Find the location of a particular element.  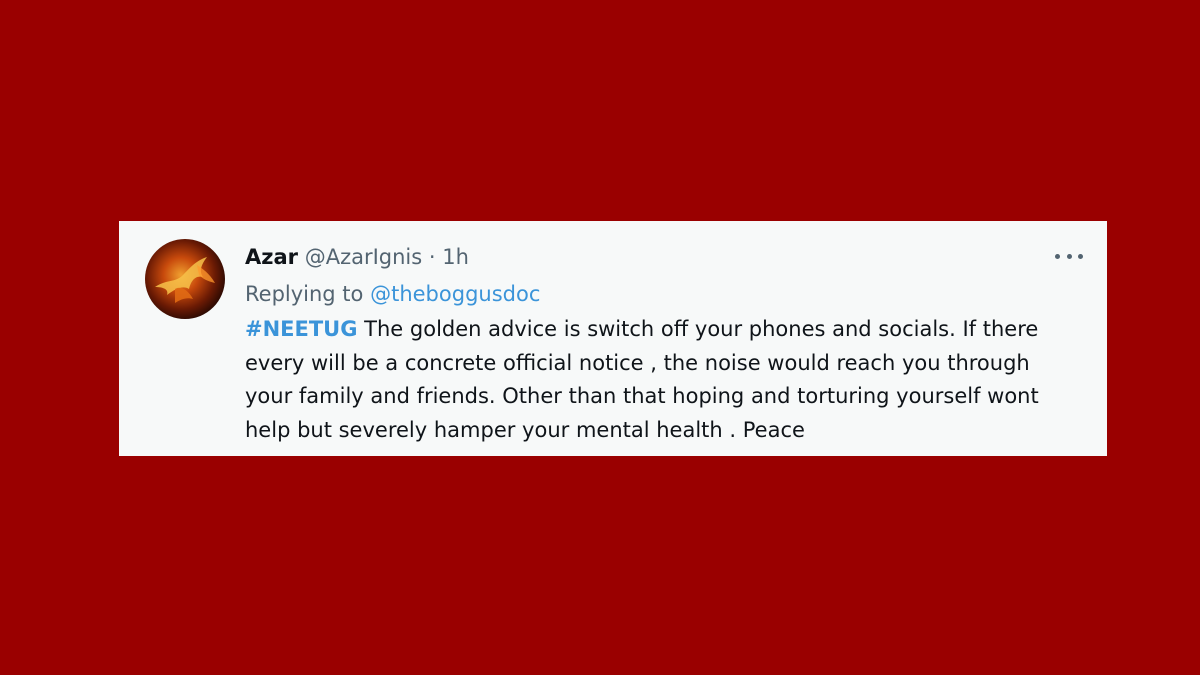

display-name: Azar is located at coordinates (271, 257).